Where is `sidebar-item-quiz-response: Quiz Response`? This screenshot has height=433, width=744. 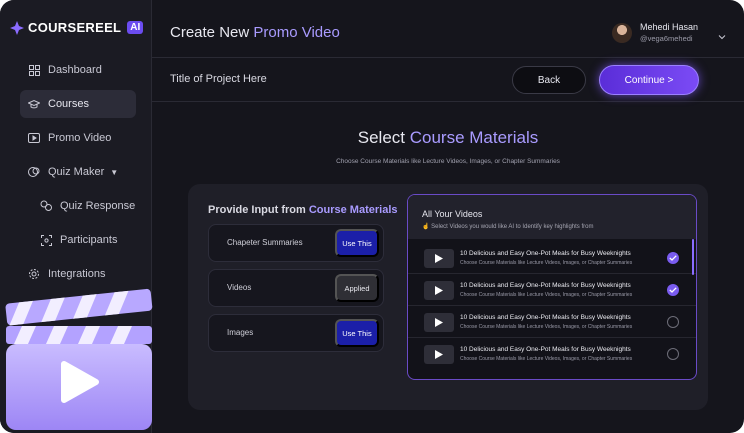 sidebar-item-quiz-response: Quiz Response is located at coordinates (78, 206).